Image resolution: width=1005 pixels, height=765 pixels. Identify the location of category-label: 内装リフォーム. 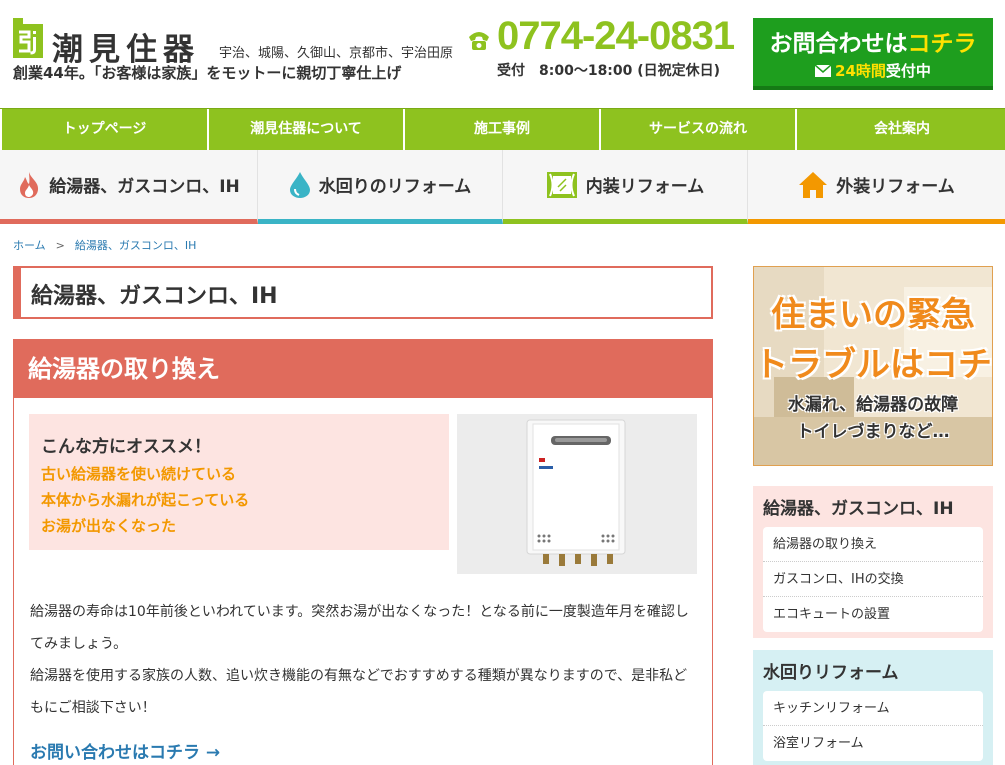
(645, 187).